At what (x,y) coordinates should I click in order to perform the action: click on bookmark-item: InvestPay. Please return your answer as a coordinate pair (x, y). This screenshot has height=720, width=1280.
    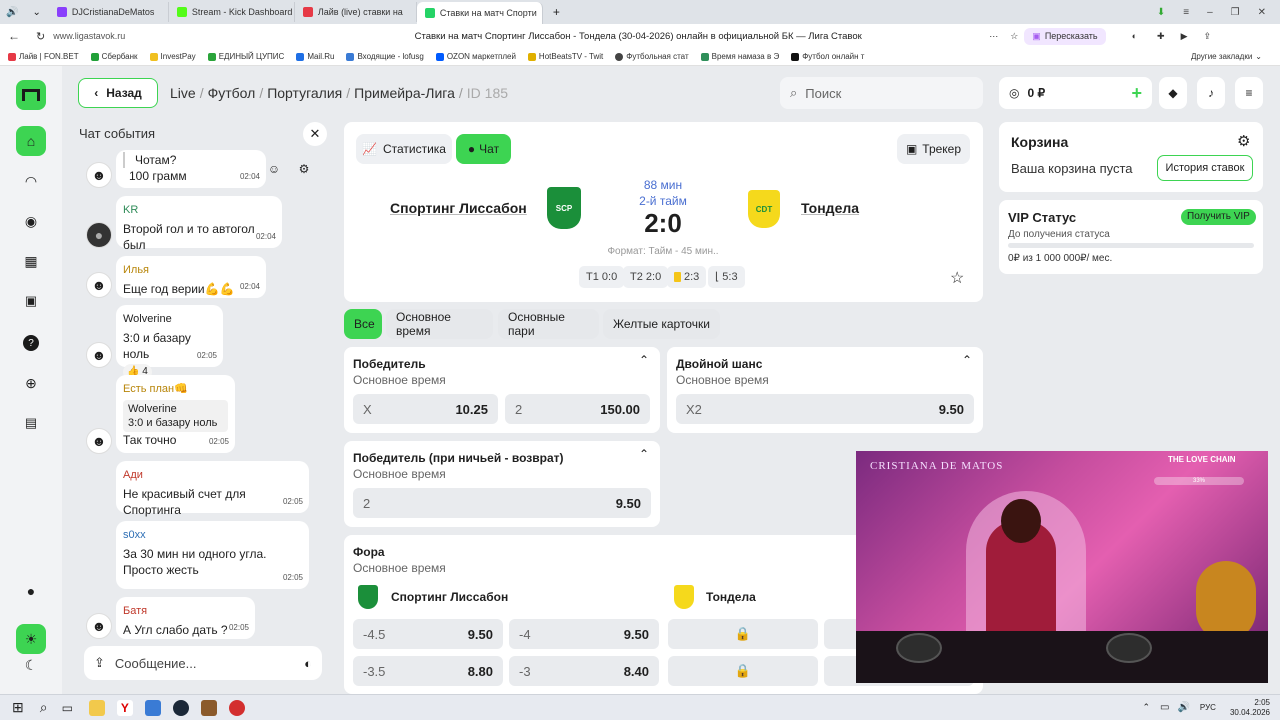
    Looking at the image, I should click on (172, 56).